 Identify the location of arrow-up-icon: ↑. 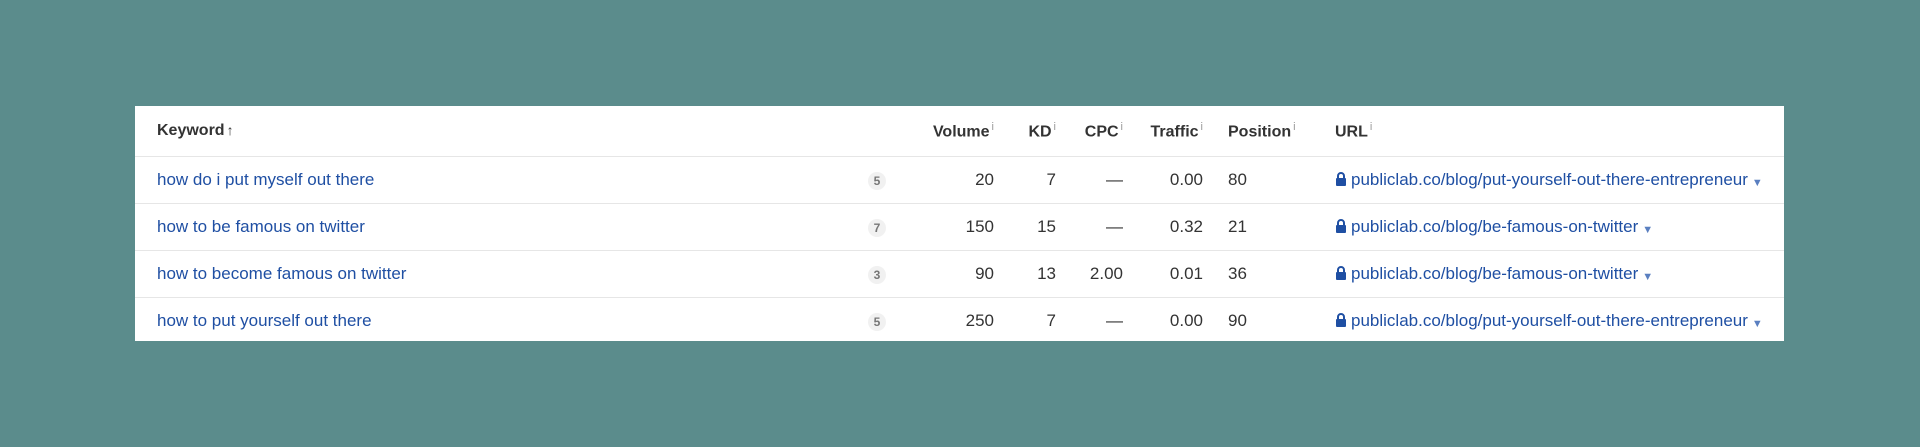
(230, 130).